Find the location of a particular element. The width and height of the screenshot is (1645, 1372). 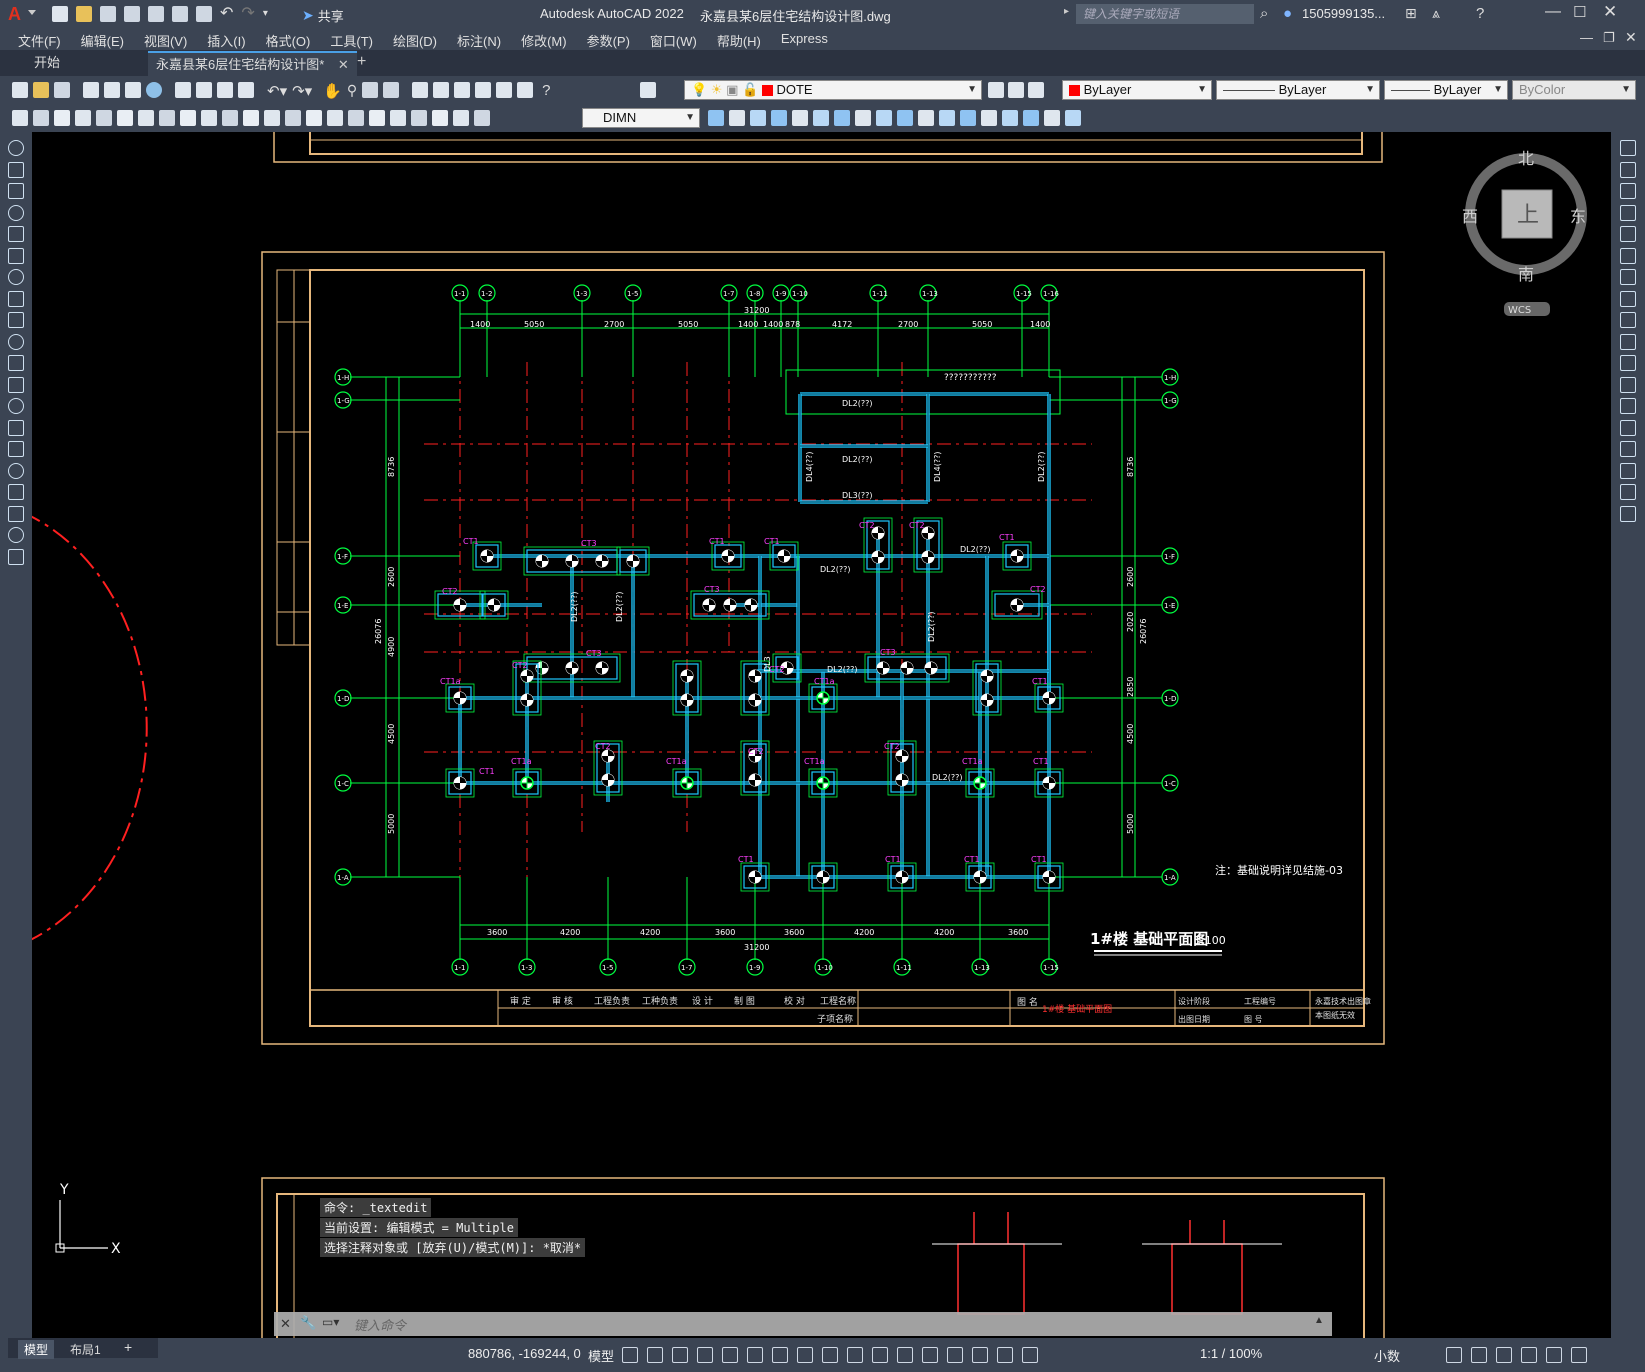

zoom-previous-icon is located at coordinates (391, 90).